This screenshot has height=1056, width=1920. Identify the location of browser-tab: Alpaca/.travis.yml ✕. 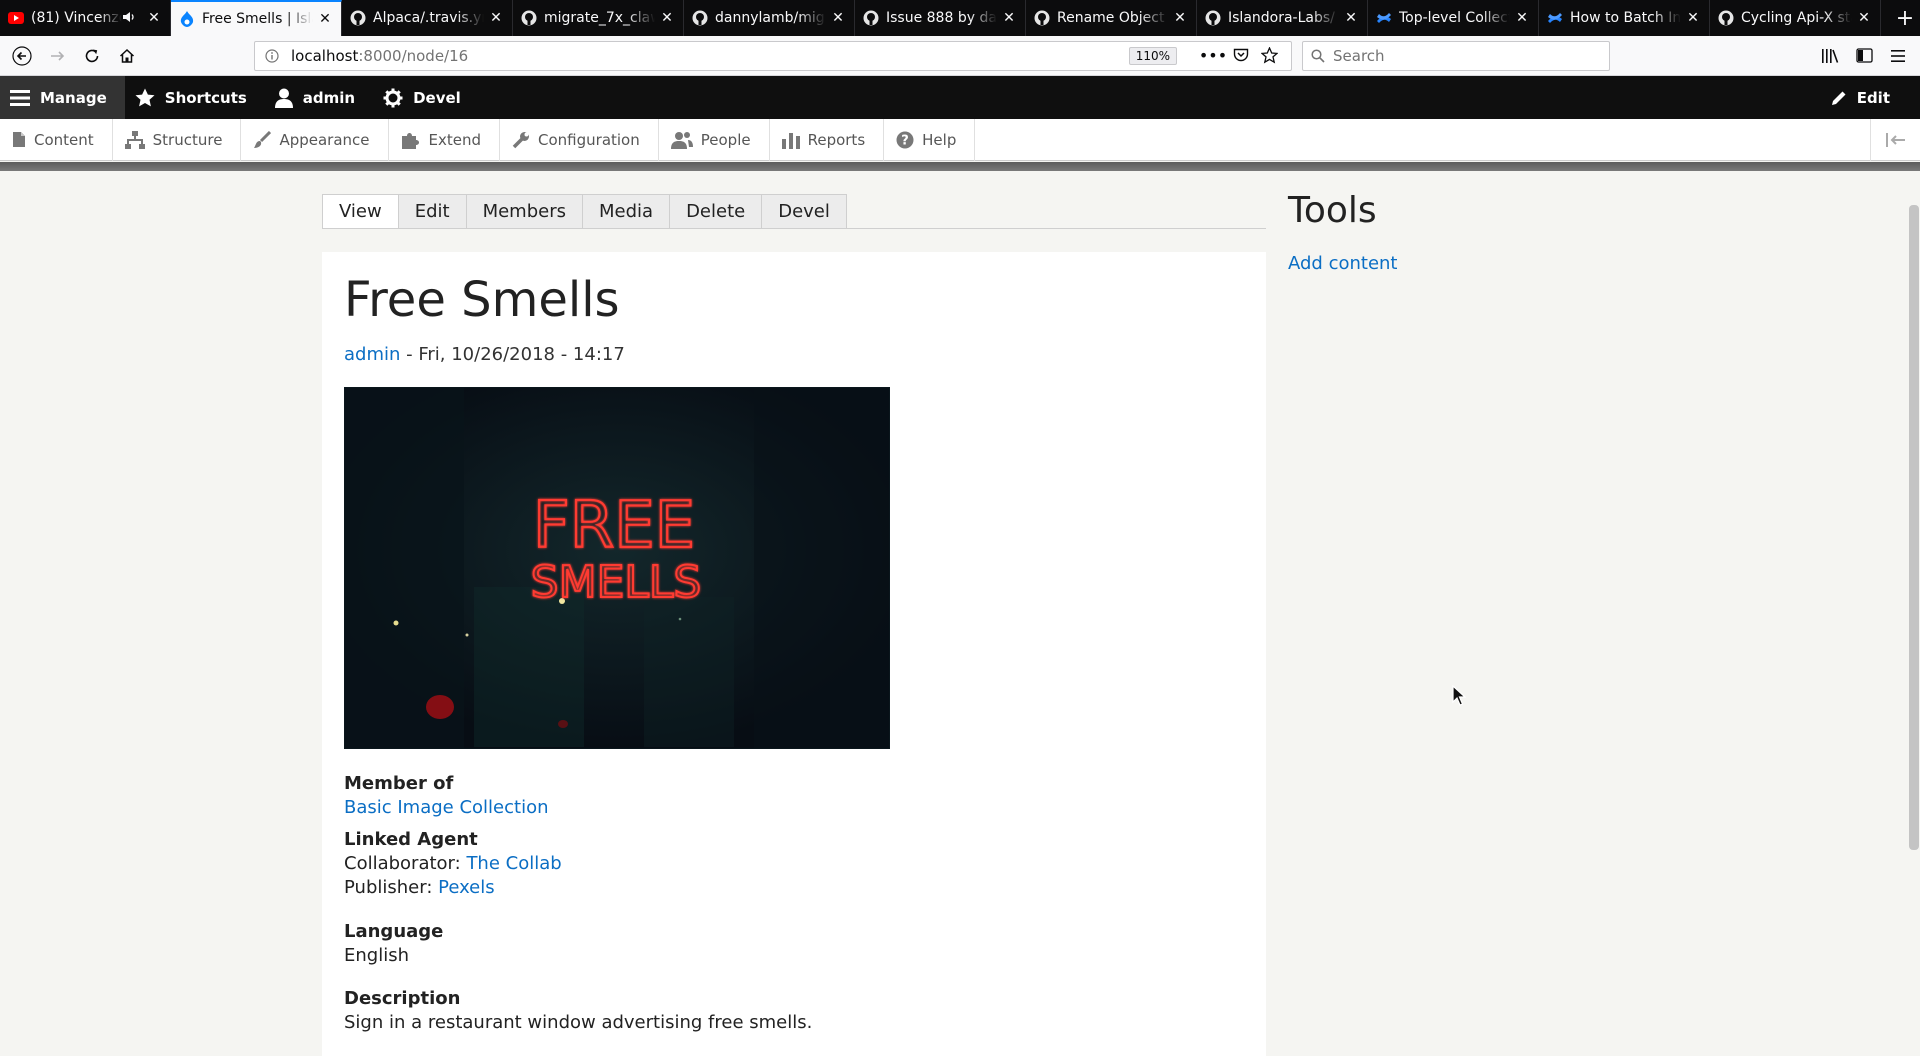
(427, 18).